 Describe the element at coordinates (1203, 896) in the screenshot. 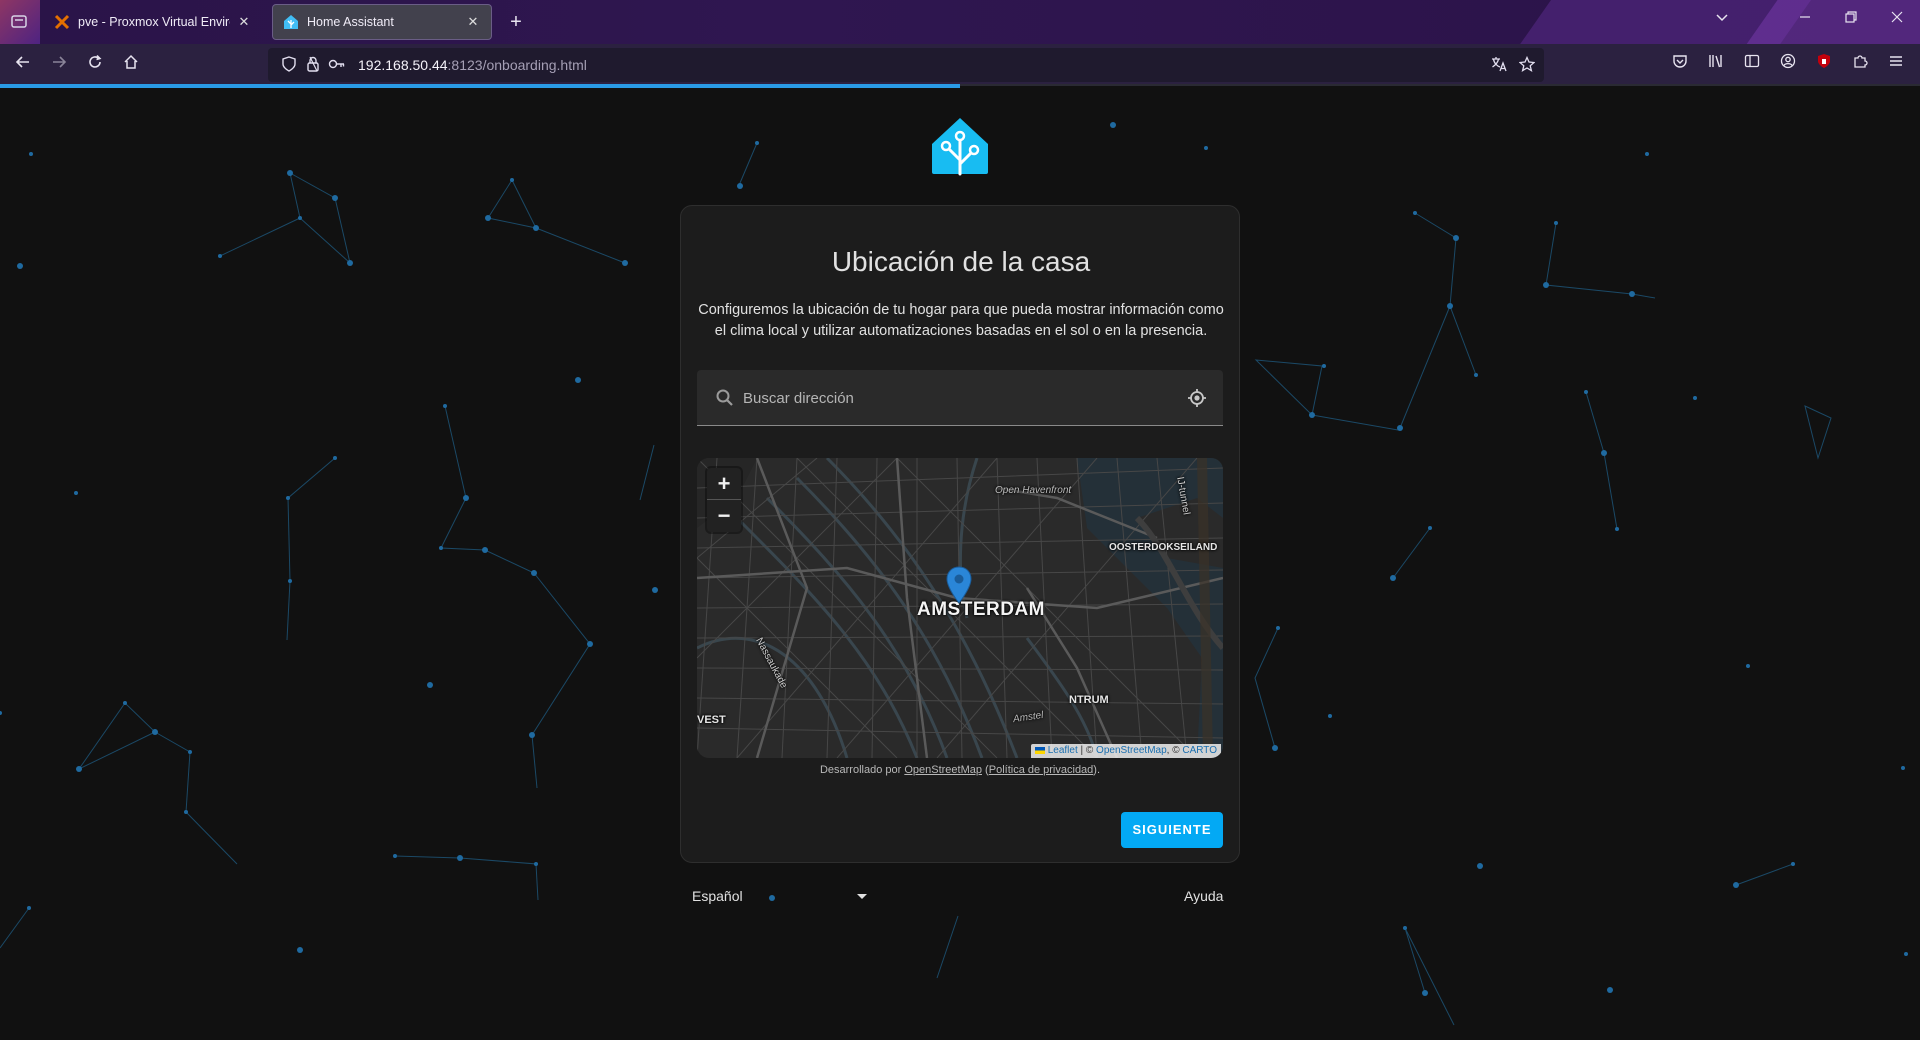

I see `help-link: Ayuda` at that location.